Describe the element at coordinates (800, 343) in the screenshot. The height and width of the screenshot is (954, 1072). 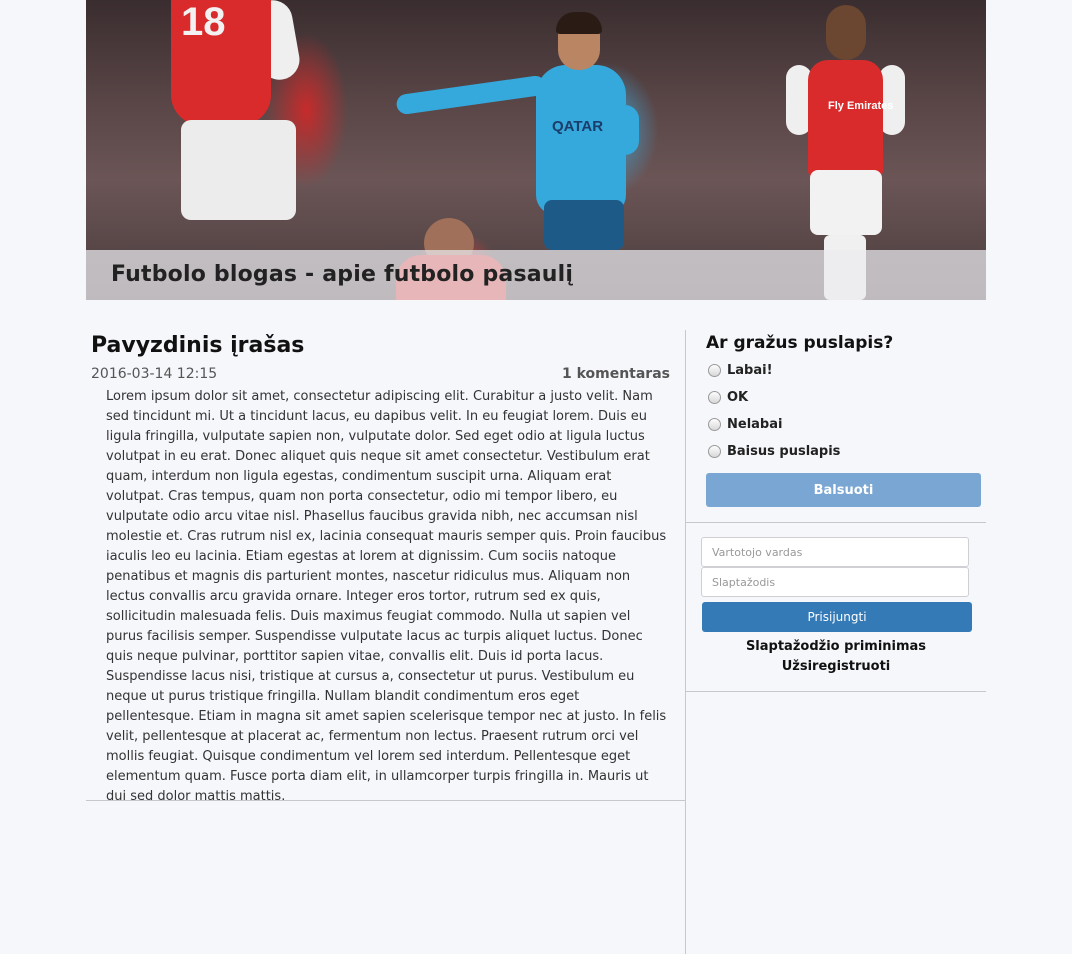
I see `poll-question: Ar gražus puslapis?` at that location.